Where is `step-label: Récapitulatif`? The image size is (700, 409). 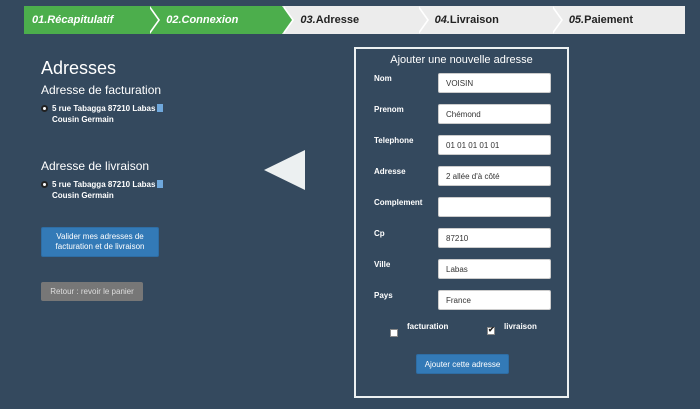
step-label: Récapitulatif is located at coordinates (80, 20).